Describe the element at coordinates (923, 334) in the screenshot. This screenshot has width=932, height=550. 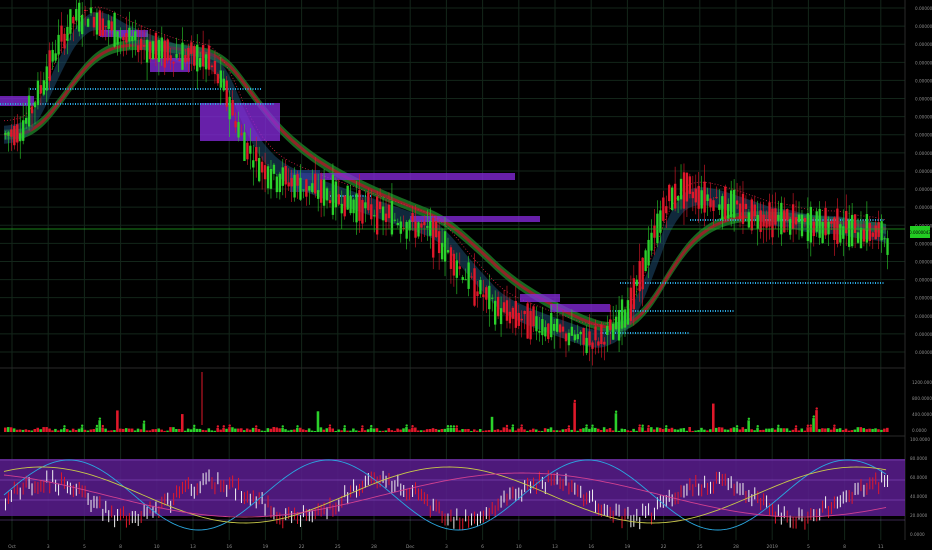
I see `price-tick-label: 0.0000026` at that location.